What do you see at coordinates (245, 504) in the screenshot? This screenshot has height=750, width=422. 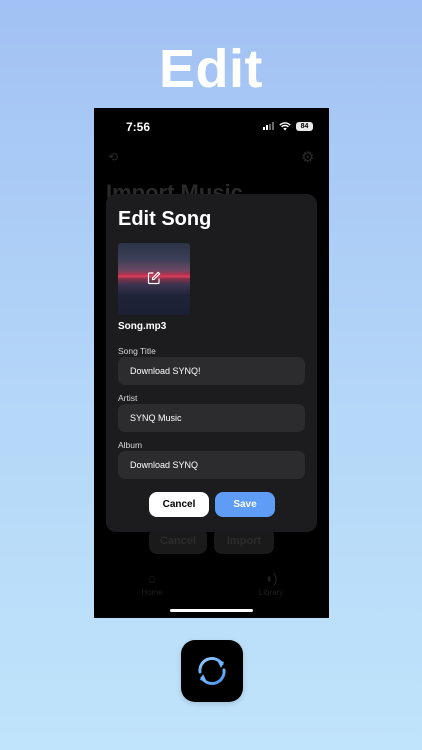 I see `save-button: Save` at bounding box center [245, 504].